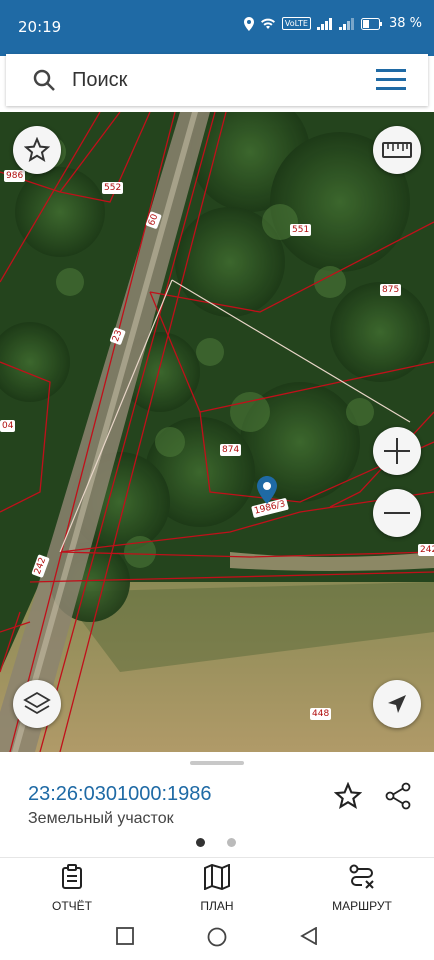  I want to click on parcel-label: 242, so click(426, 550).